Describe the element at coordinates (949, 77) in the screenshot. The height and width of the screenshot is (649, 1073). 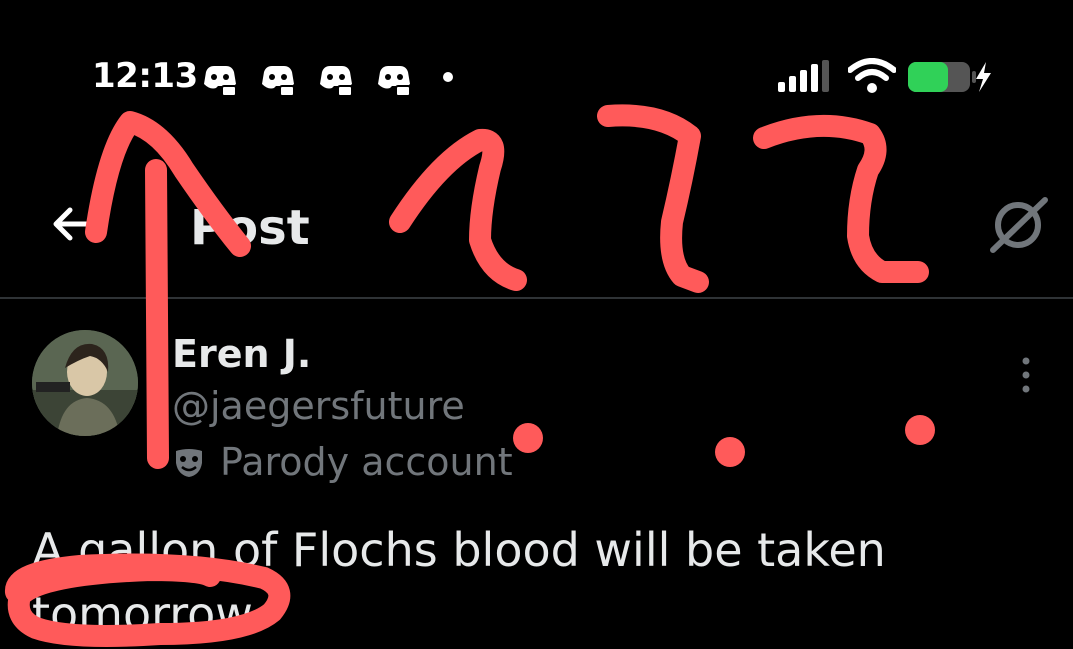
I see `battery-charging-icon` at that location.